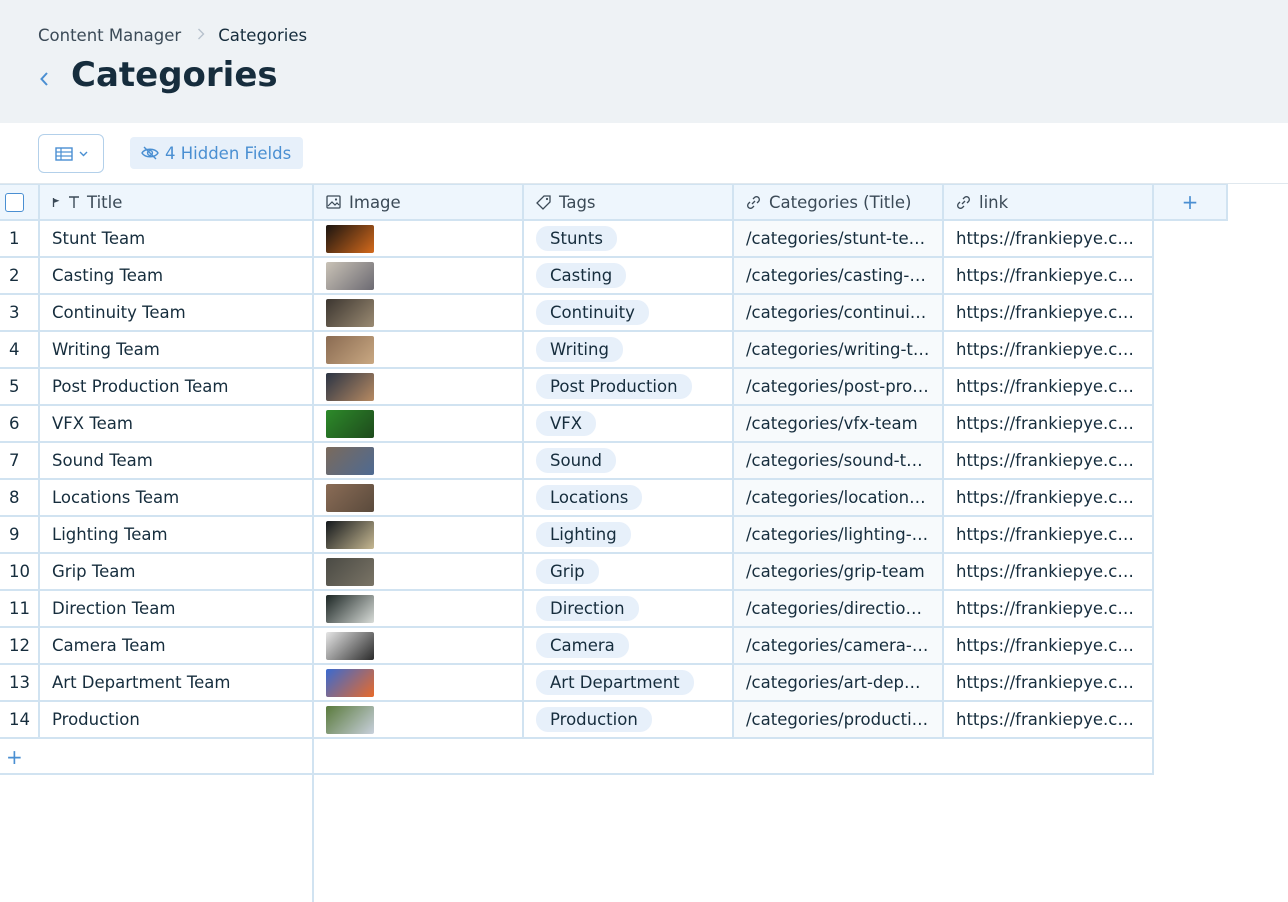  Describe the element at coordinates (629, 498) in the screenshot. I see `tags-cell: Locations` at that location.